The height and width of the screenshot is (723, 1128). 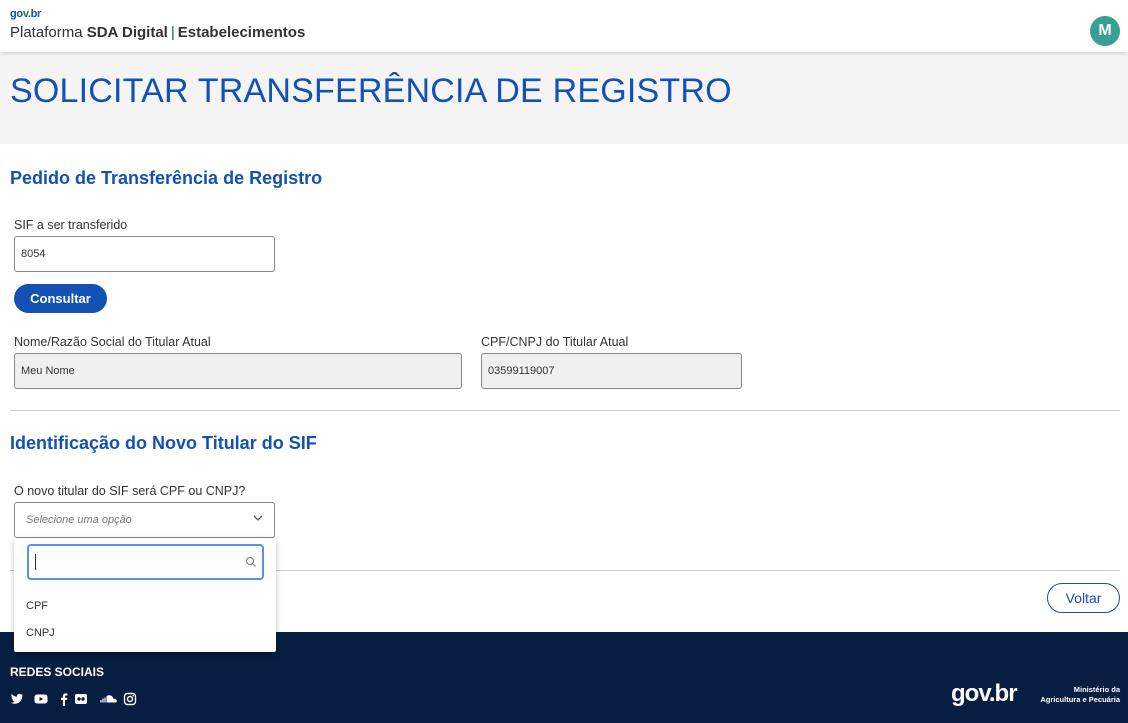 I want to click on soundcloud-icon, so click(x=109, y=699).